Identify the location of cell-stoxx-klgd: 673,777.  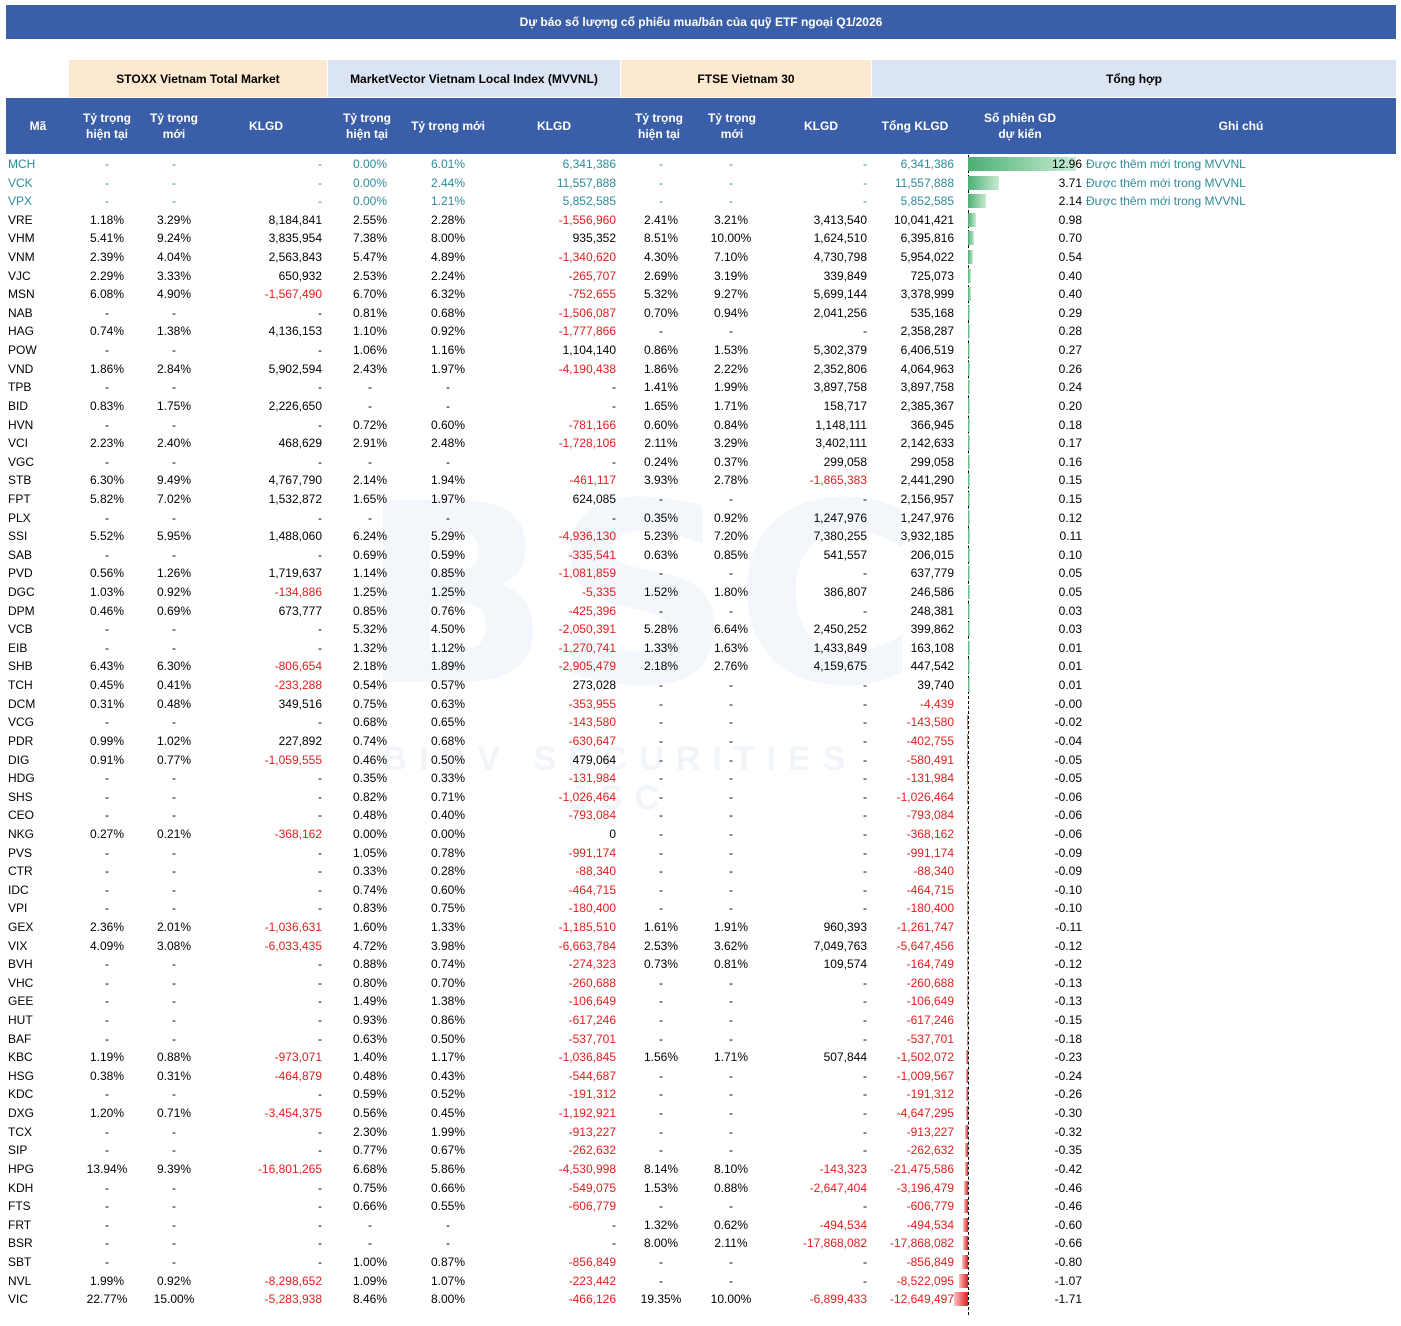
(300, 610).